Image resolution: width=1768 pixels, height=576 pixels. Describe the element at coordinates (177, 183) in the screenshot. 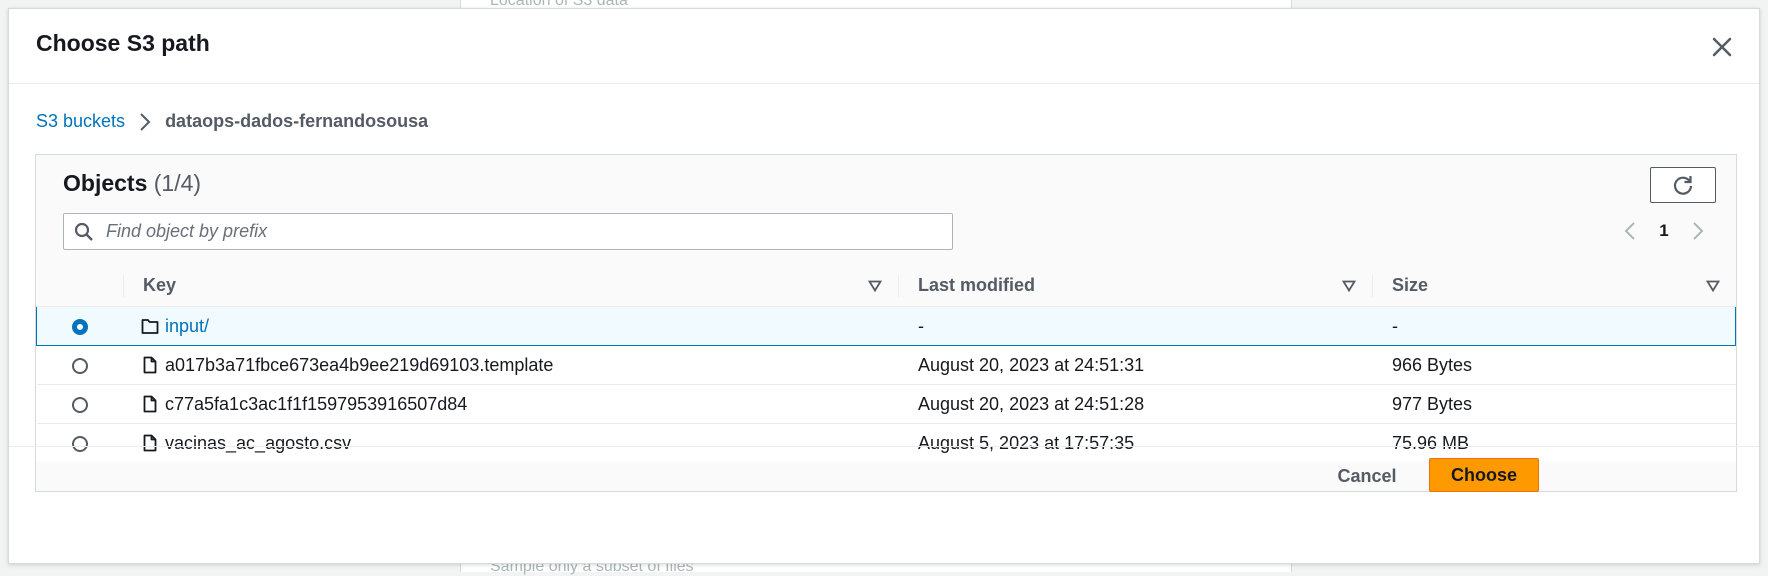

I see `objects-count: (1/4)` at that location.